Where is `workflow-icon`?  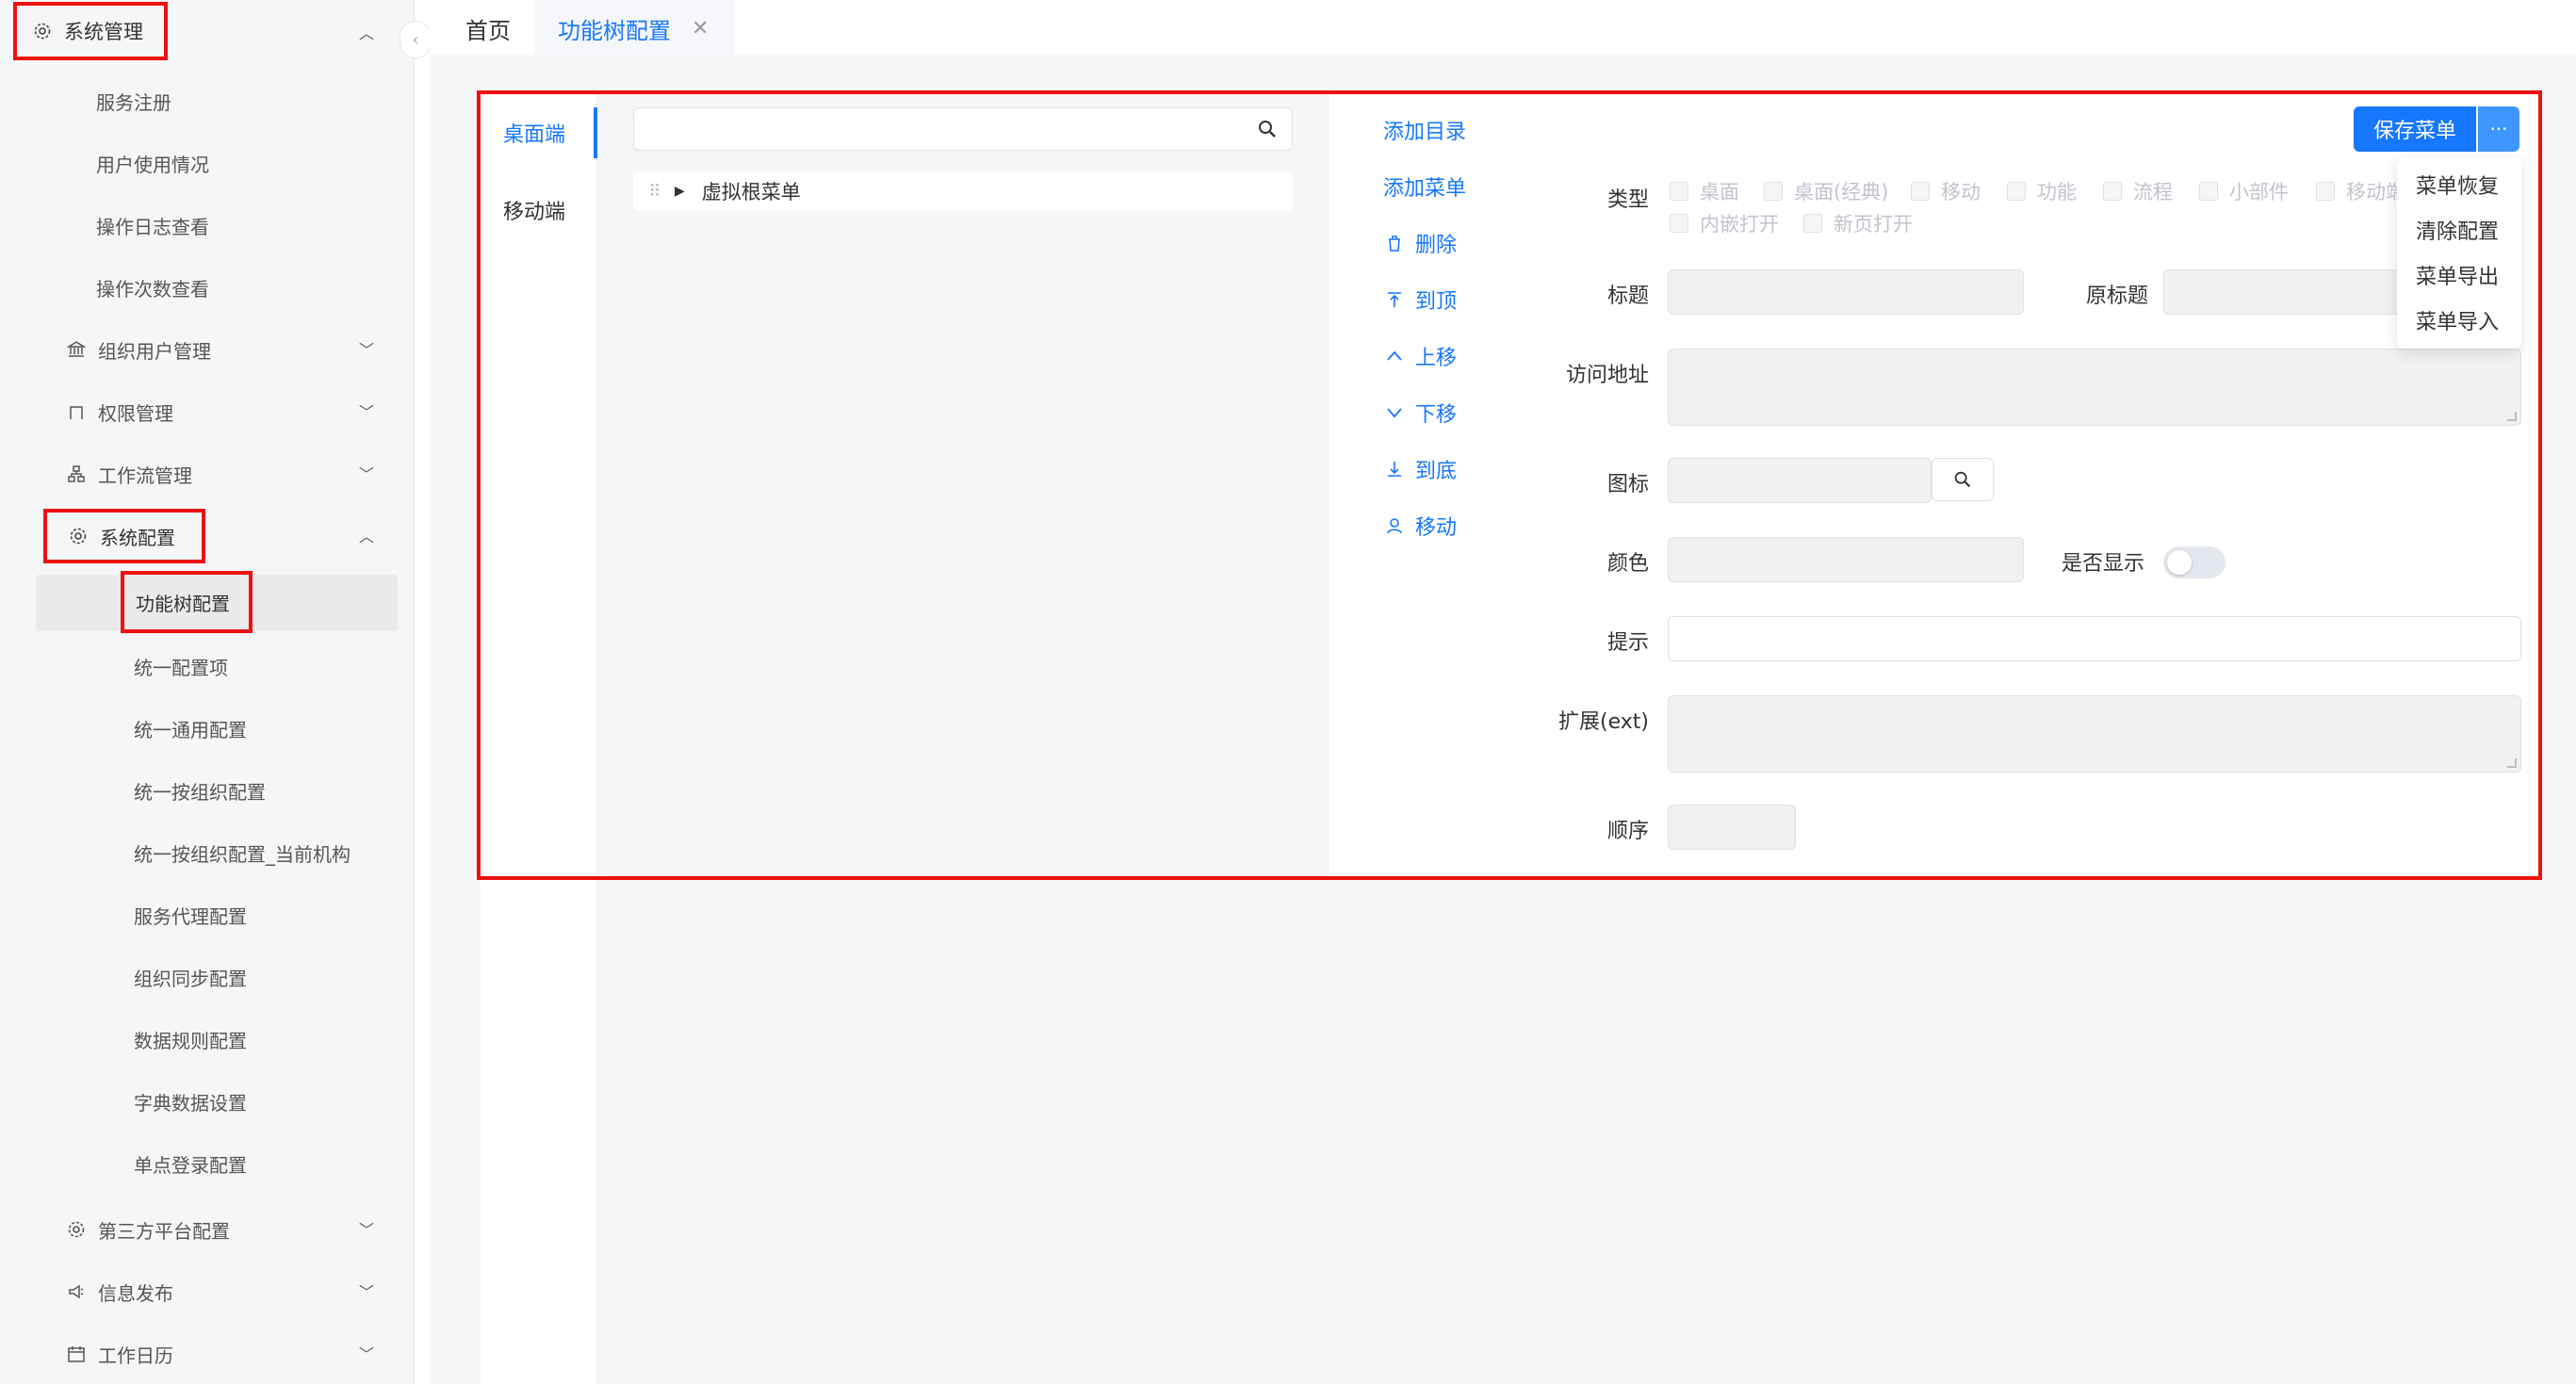
workflow-icon is located at coordinates (76, 474).